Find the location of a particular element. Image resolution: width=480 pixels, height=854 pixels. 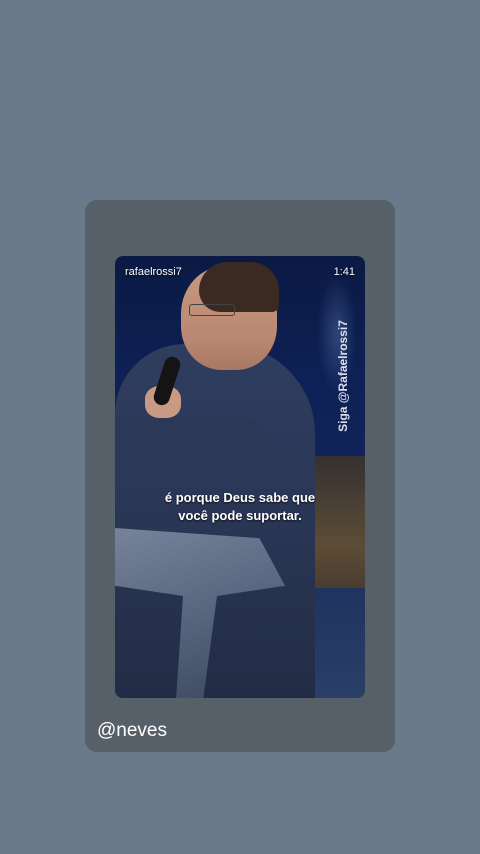

caption-line-2: você pode suportar. is located at coordinates (240, 515).